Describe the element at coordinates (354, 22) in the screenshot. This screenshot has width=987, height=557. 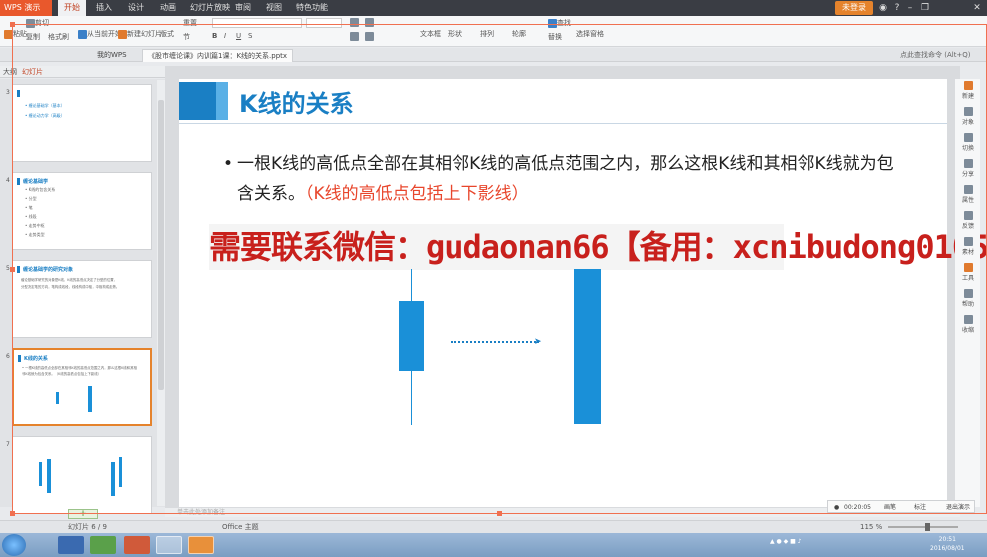
I see `bullets-button` at that location.